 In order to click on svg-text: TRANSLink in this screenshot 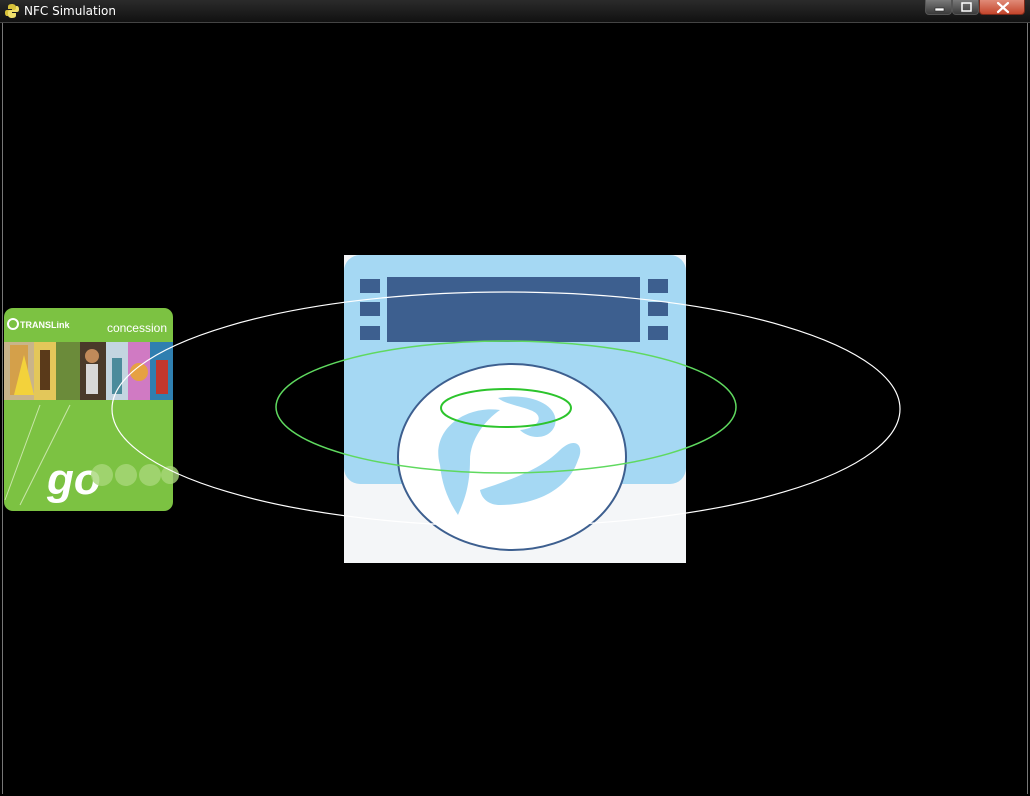, I will do `click(45, 325)`.